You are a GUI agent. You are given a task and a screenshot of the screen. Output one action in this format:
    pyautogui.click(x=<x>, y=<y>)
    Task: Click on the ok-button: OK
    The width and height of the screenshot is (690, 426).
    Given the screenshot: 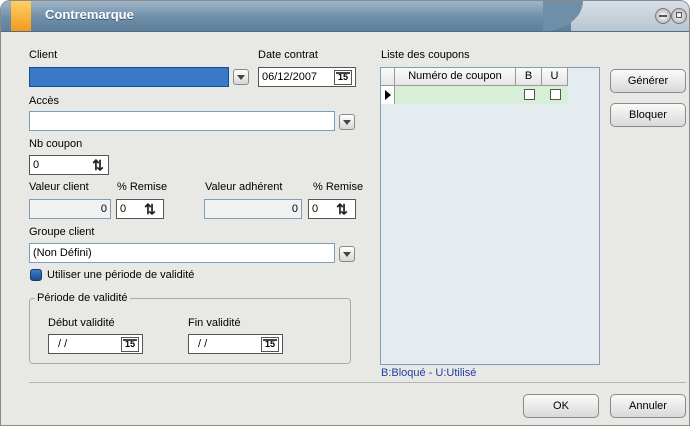 What is the action you would take?
    pyautogui.click(x=561, y=406)
    